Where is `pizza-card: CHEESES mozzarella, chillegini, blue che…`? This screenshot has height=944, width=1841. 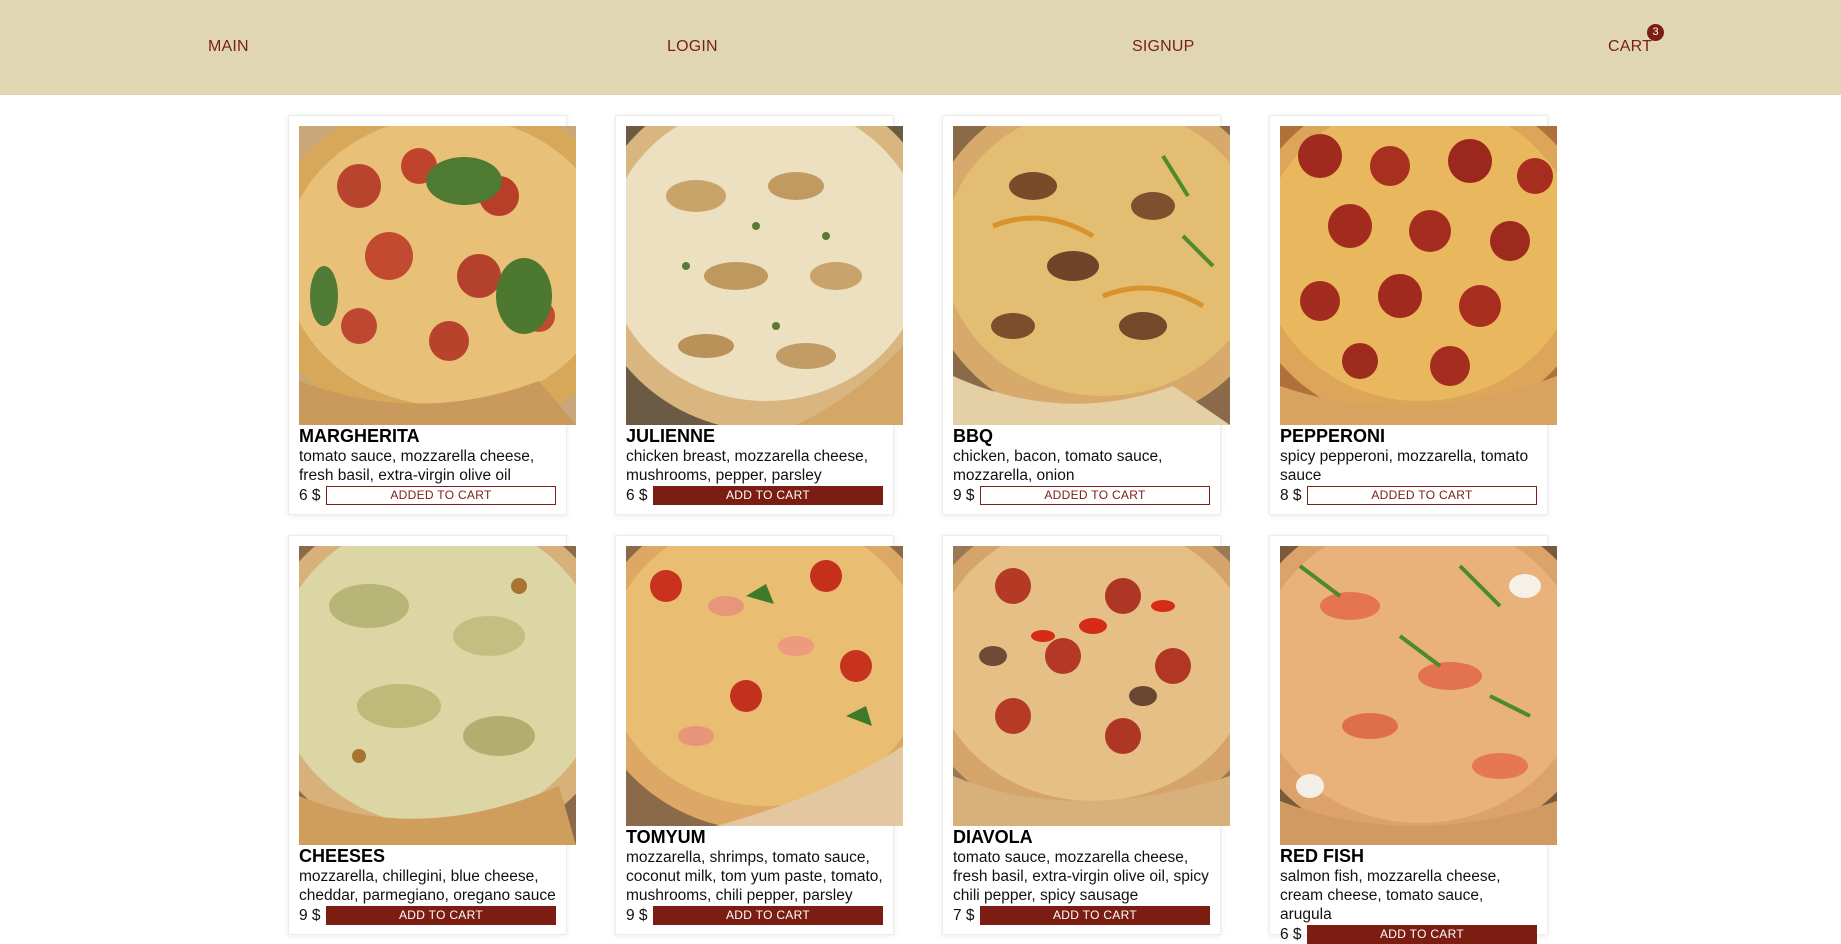
pizza-card: CHEESES mozzarella, chillegini, blue che… is located at coordinates (432, 735).